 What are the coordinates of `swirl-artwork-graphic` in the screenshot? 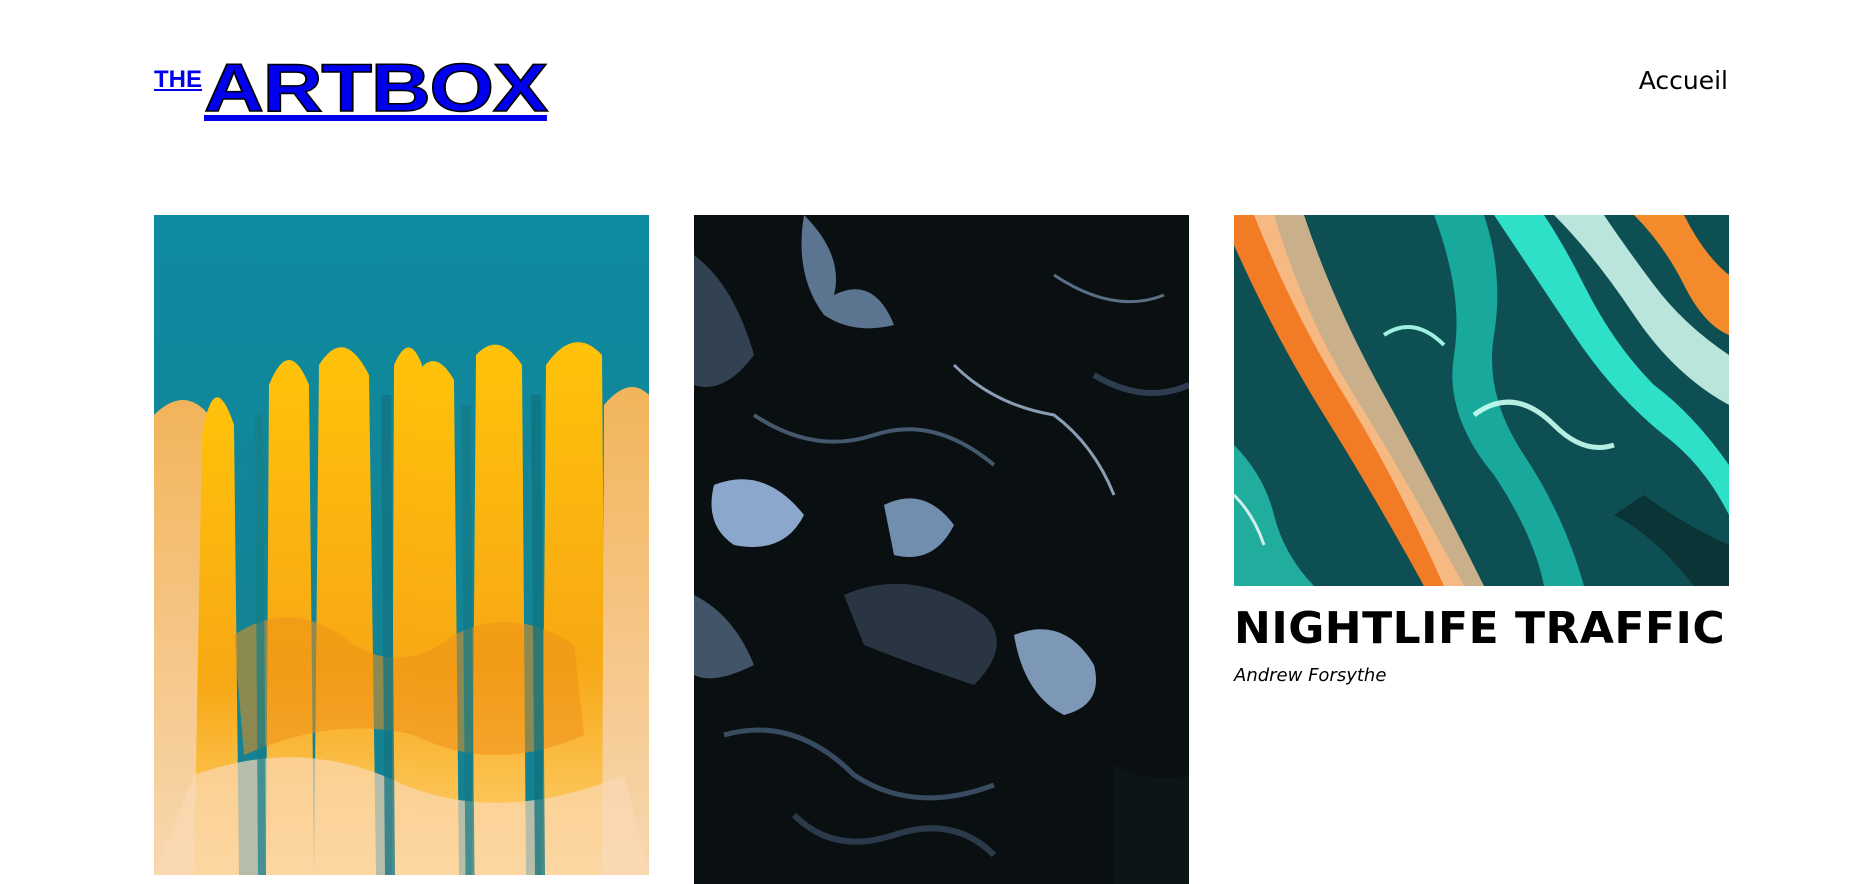 It's located at (1481, 400).